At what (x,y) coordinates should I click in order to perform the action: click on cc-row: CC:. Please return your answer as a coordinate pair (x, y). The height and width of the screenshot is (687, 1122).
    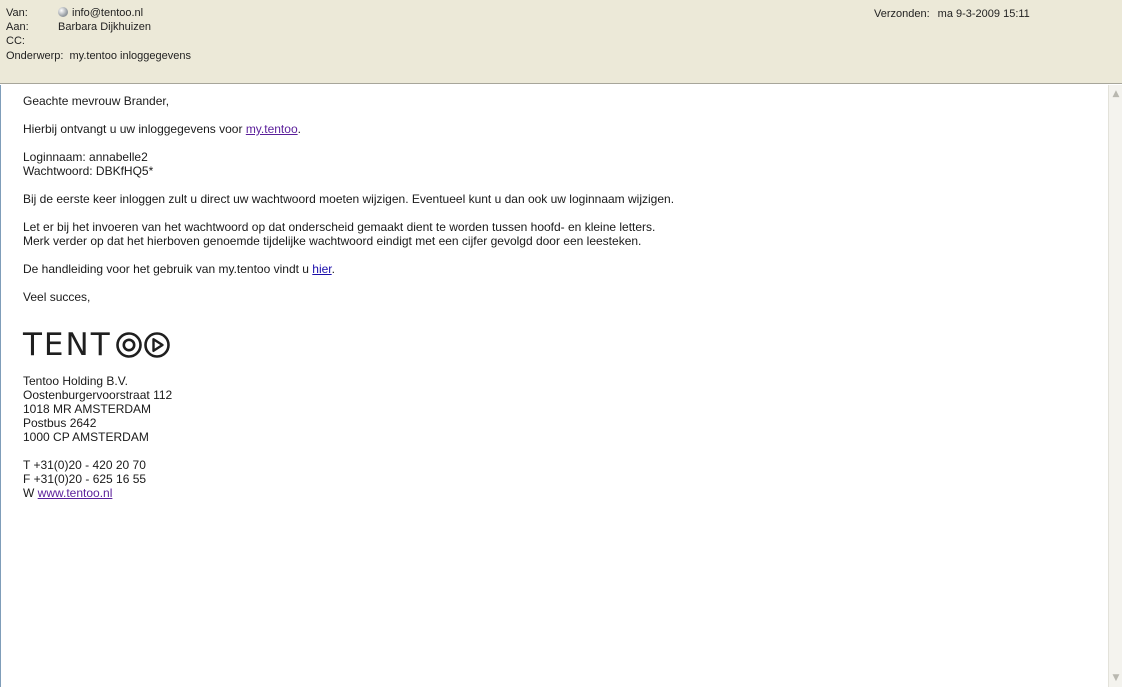
    Looking at the image, I should click on (32, 41).